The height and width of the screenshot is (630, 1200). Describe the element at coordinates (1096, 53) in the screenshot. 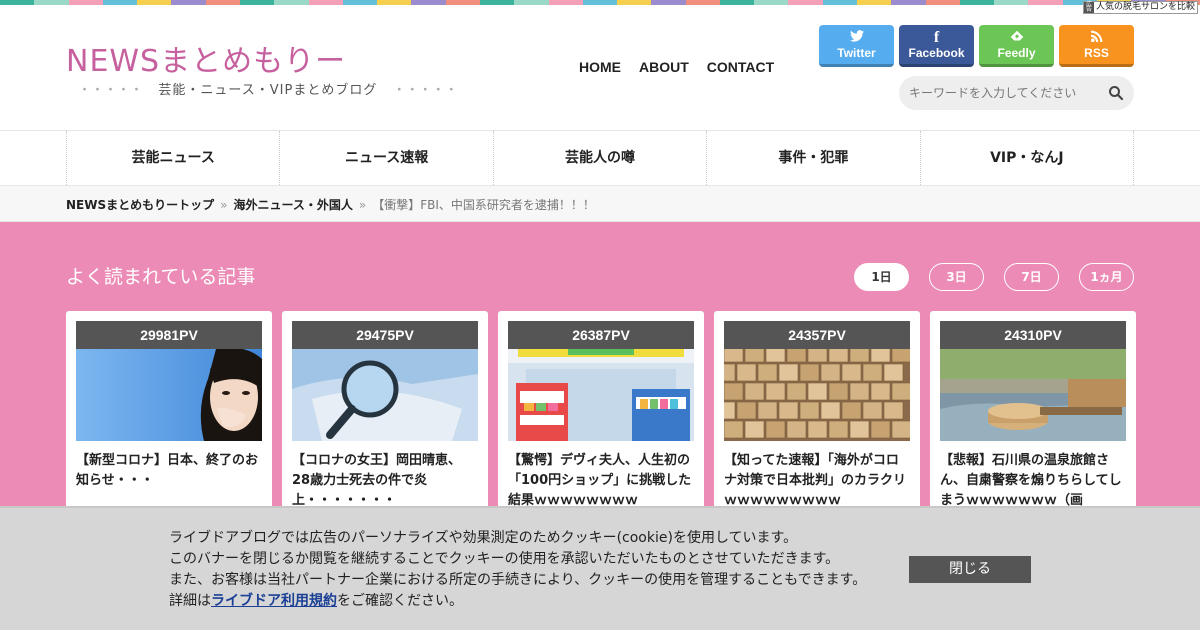

I see `rss-label: RSS` at that location.